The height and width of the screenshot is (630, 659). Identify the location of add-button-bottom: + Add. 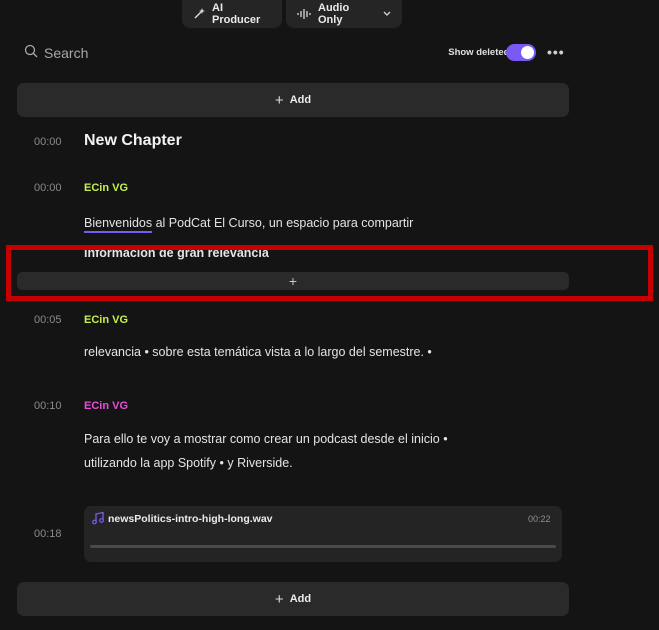
(293, 599).